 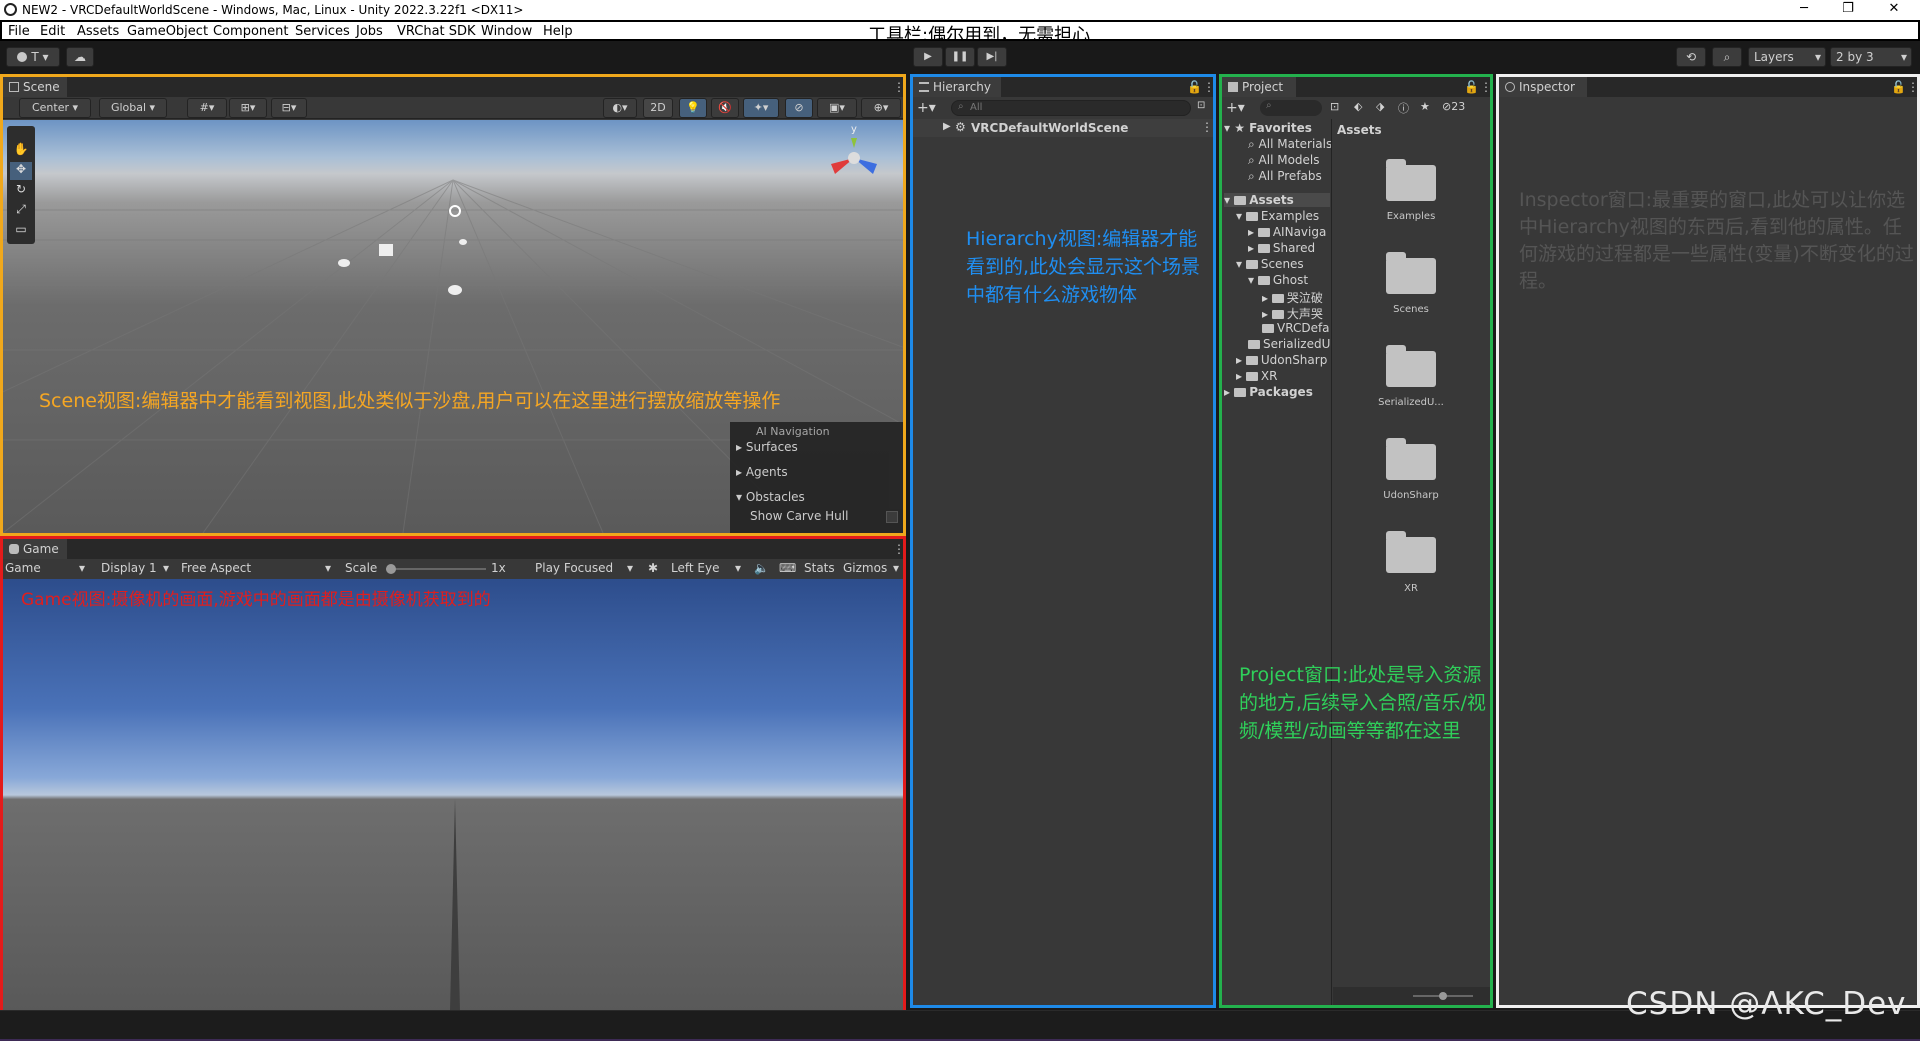 I want to click on favorite-all-materials: ⌕ All Materials, so click(x=1289, y=144).